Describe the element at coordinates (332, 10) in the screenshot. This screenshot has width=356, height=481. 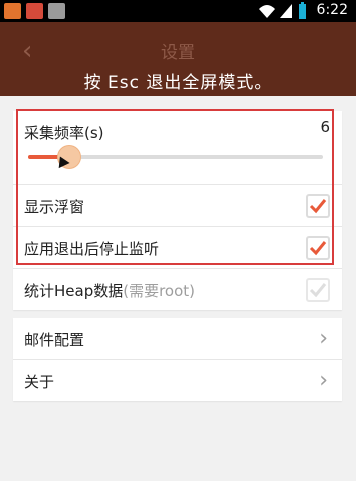
I see `status-time: 6:22` at that location.